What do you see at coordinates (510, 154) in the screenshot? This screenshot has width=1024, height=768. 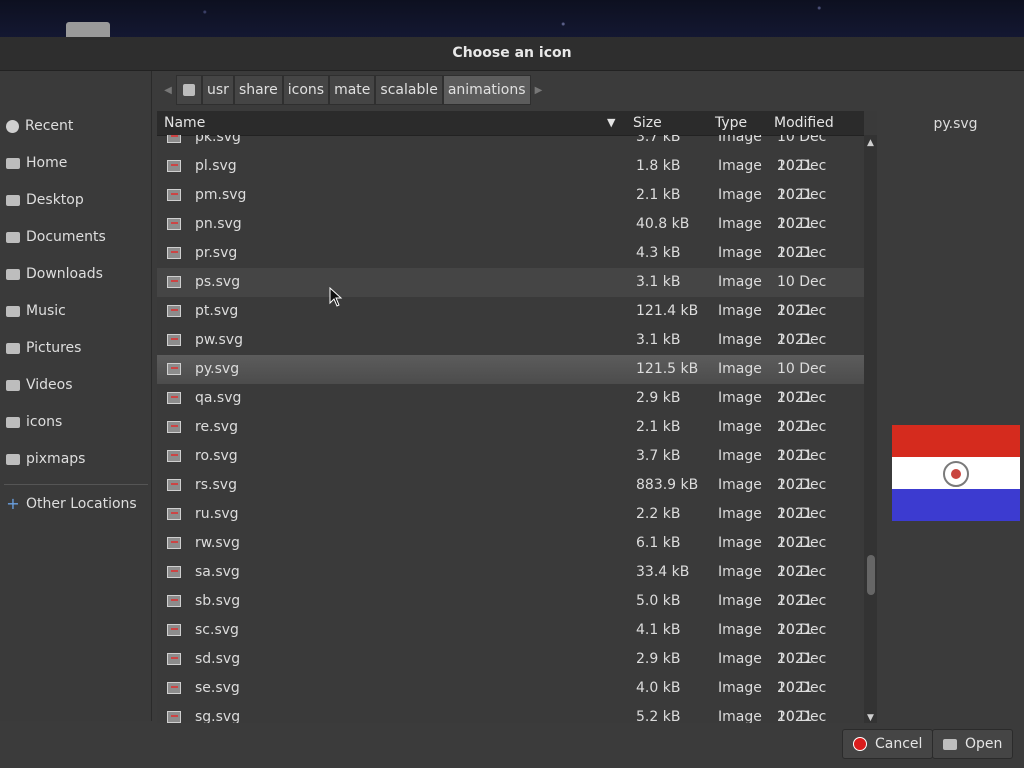 I see `file-row: pk.svg 3.7 kB Image 10 Dec 2021` at bounding box center [510, 154].